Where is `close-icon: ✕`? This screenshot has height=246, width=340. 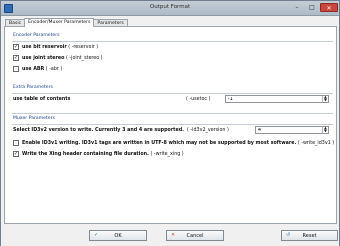 close-icon: ✕ is located at coordinates (329, 8).